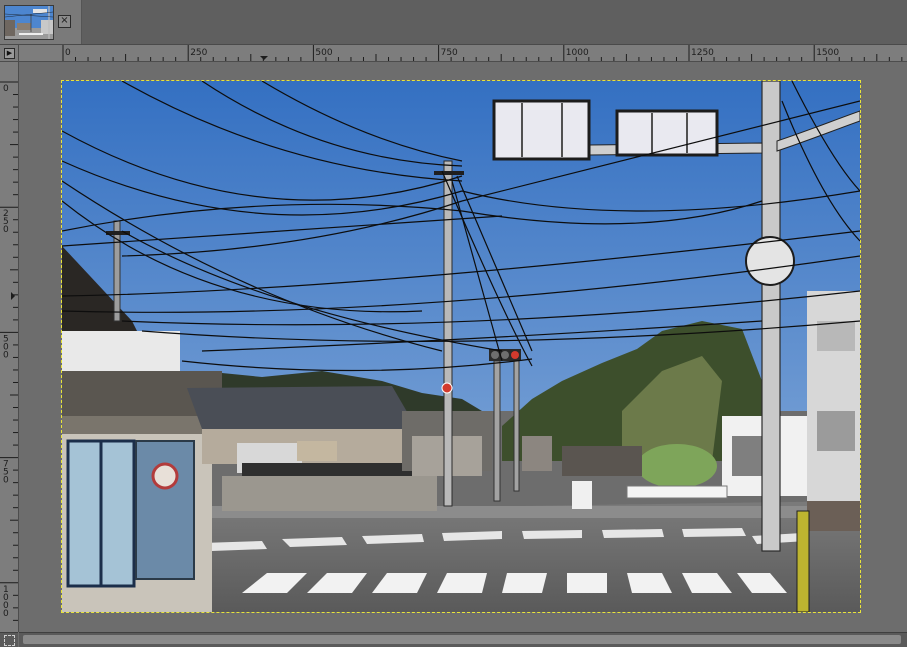 The width and height of the screenshot is (907, 647). What do you see at coordinates (64, 21) in the screenshot?
I see `close-icon: ×` at bounding box center [64, 21].